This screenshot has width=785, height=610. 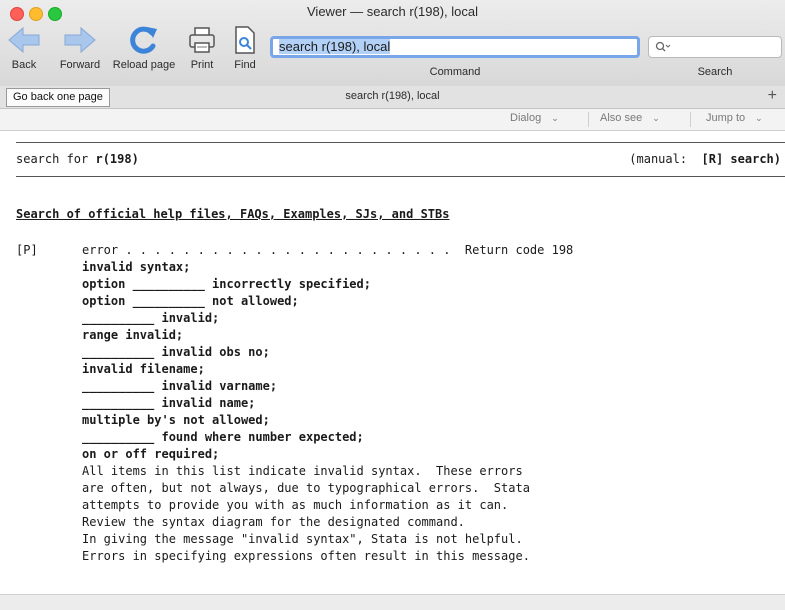 What do you see at coordinates (176, 352) in the screenshot?
I see `error-message-line: __________ invalid obs no;` at bounding box center [176, 352].